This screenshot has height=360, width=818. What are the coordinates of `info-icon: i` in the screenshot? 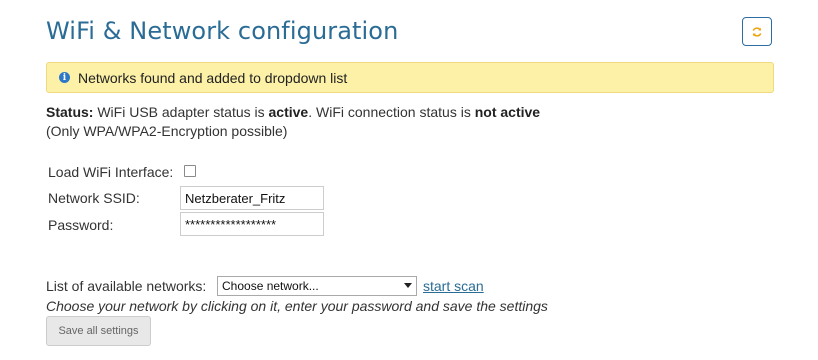 It's located at (64, 77).